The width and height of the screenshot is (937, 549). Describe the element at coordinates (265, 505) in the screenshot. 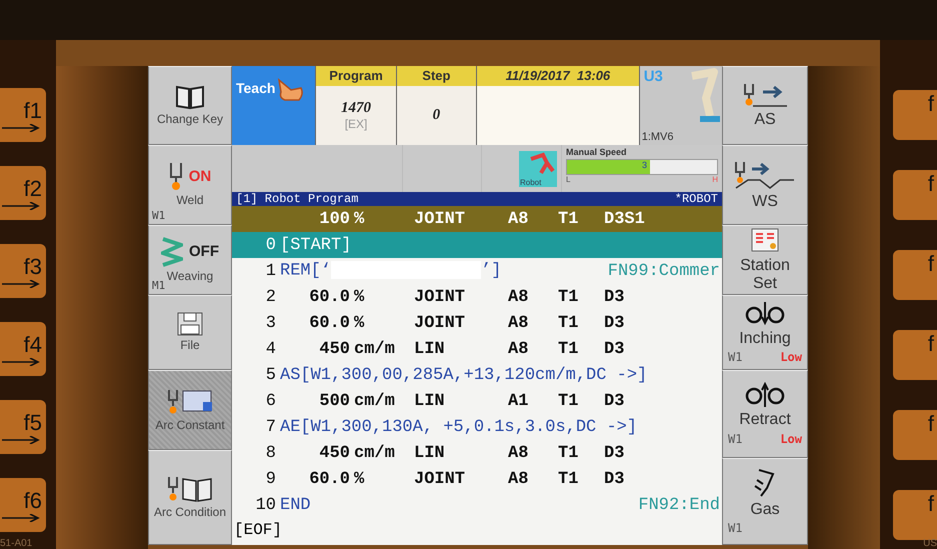

I see `line-number: 10` at that location.